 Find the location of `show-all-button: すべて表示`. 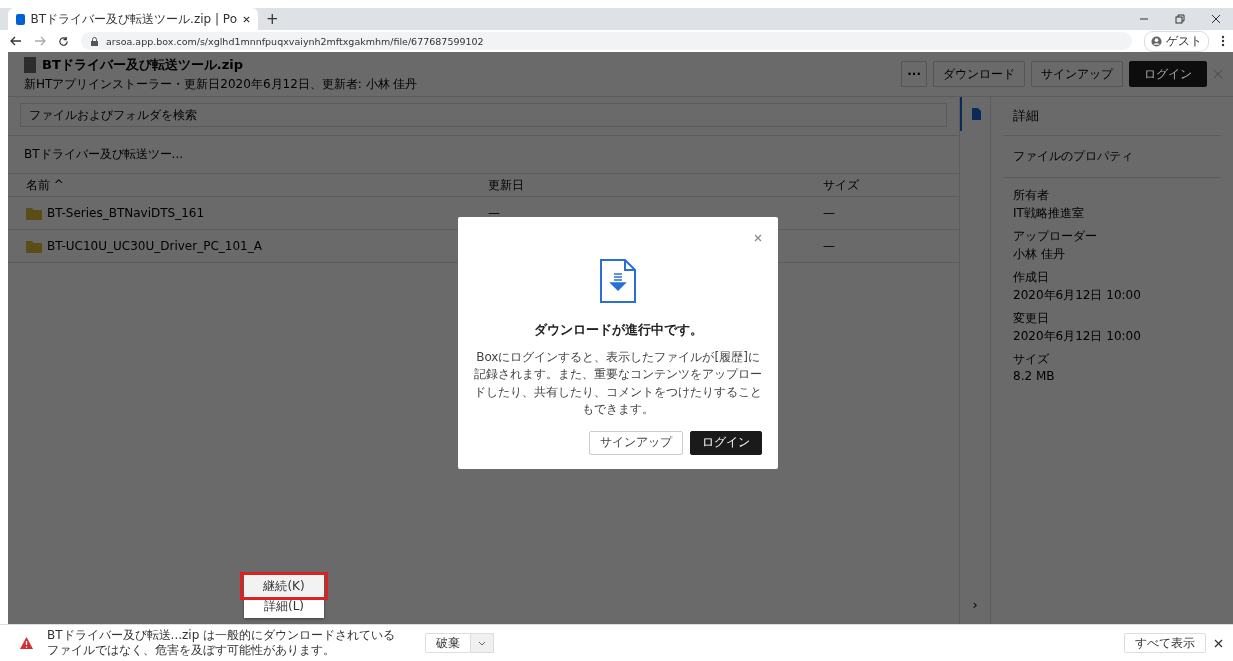

show-all-button: すべて表示 is located at coordinates (1165, 643).